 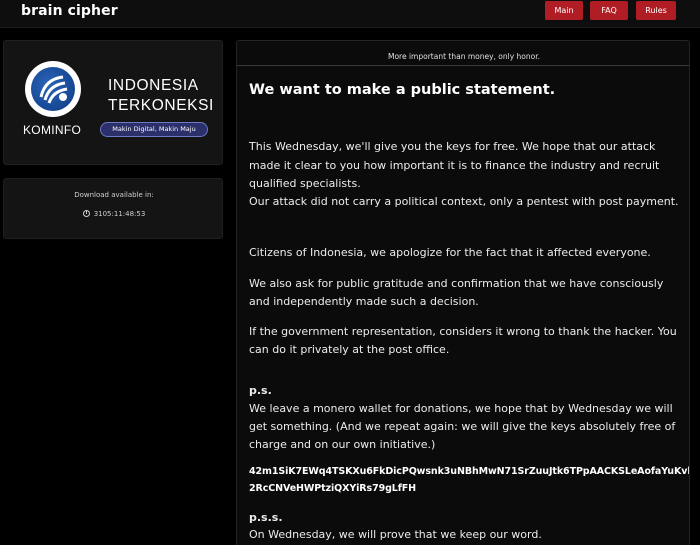 I want to click on nav-main-button: Main, so click(x=564, y=10).